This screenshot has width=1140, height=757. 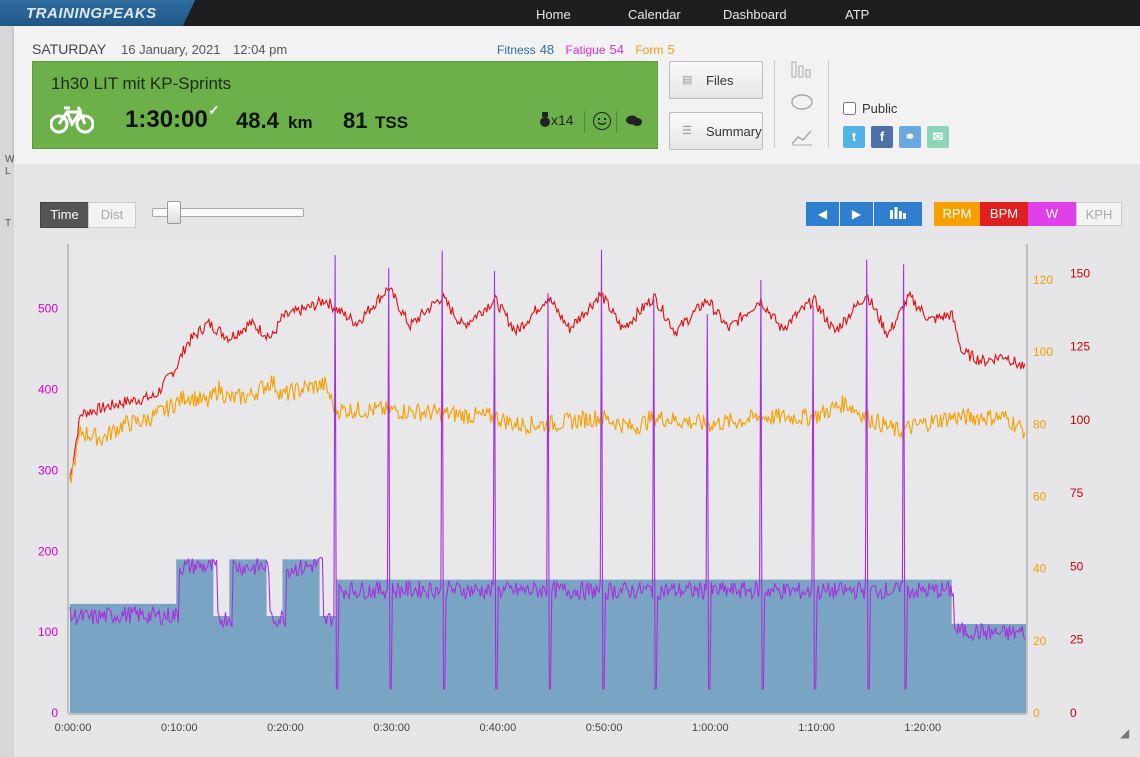 What do you see at coordinates (48, 309) in the screenshot?
I see `power-axis-label: 500` at bounding box center [48, 309].